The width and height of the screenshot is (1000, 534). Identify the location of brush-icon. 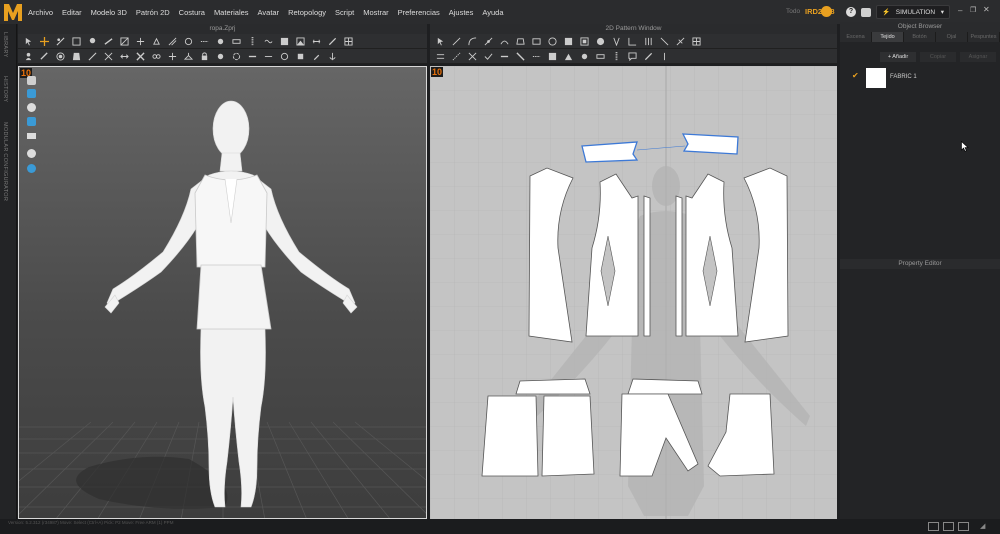
(316, 56).